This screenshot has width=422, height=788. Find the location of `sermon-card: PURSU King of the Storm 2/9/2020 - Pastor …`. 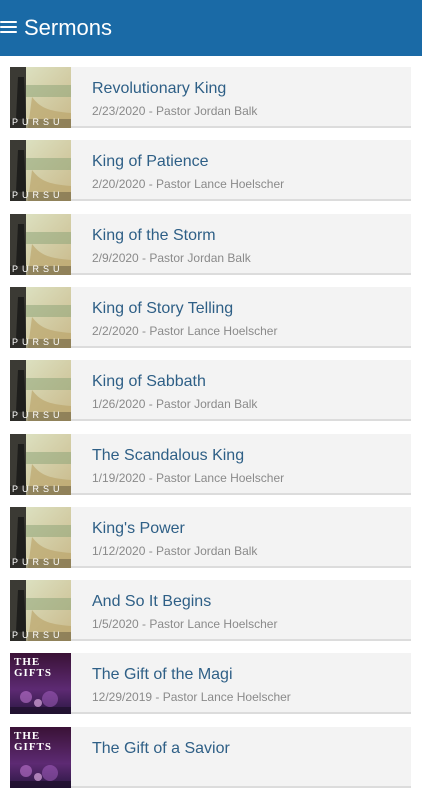

sermon-card: PURSU King of the Storm 2/9/2020 - Pastor … is located at coordinates (210, 244).